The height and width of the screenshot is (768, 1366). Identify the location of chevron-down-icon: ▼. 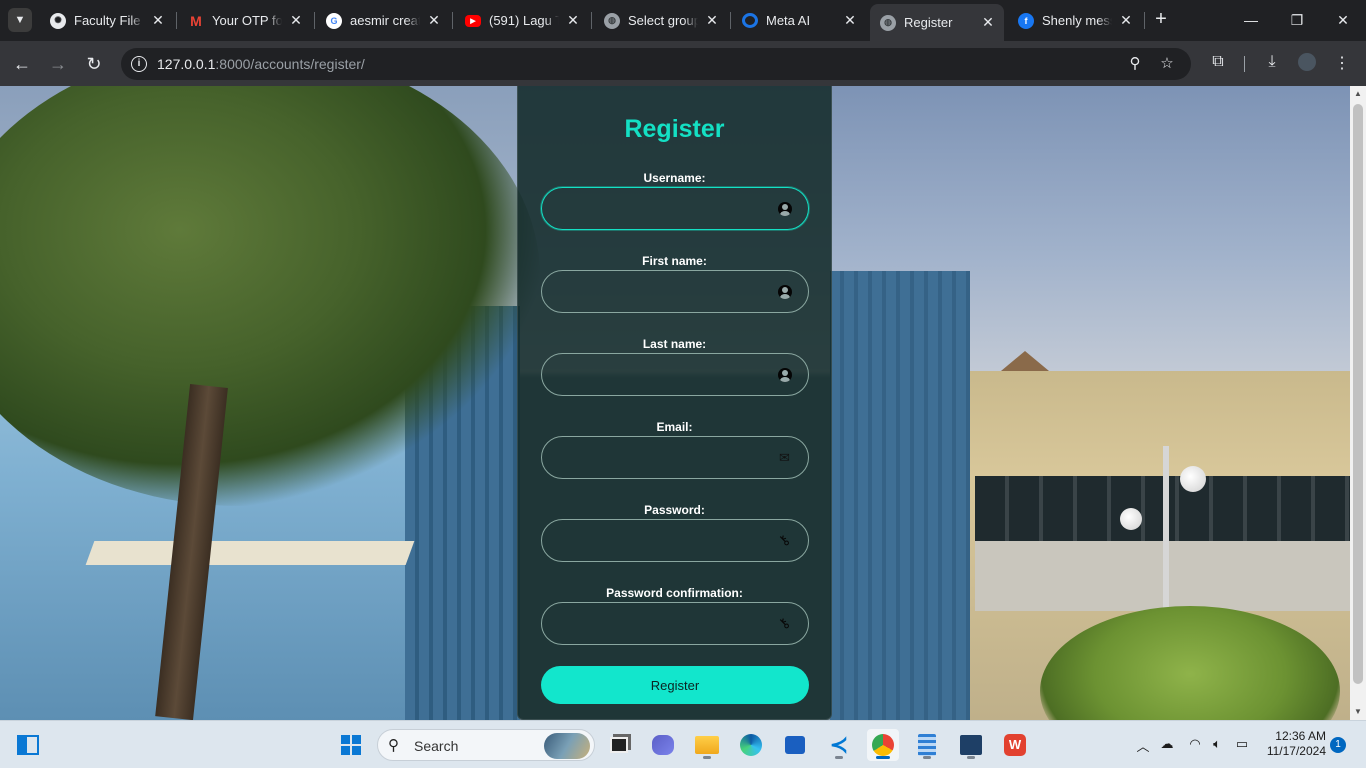
(20, 20).